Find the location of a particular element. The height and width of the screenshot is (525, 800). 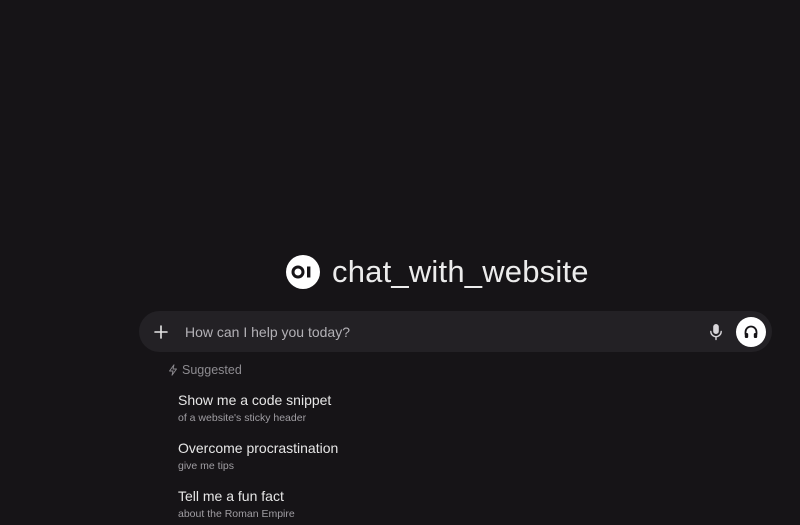

app-title: chat_with_website is located at coordinates (460, 271).